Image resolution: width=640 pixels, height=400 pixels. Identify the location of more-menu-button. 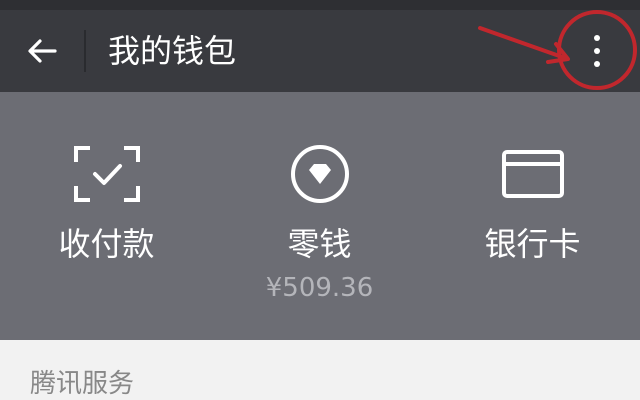
(597, 51).